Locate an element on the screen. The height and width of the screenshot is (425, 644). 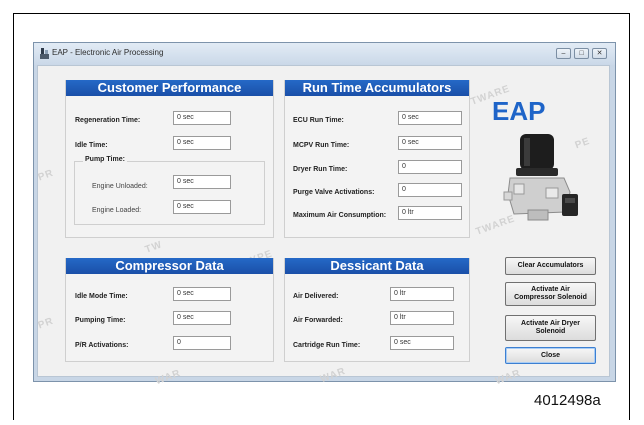
maximize-icon: □ is located at coordinates (581, 53).